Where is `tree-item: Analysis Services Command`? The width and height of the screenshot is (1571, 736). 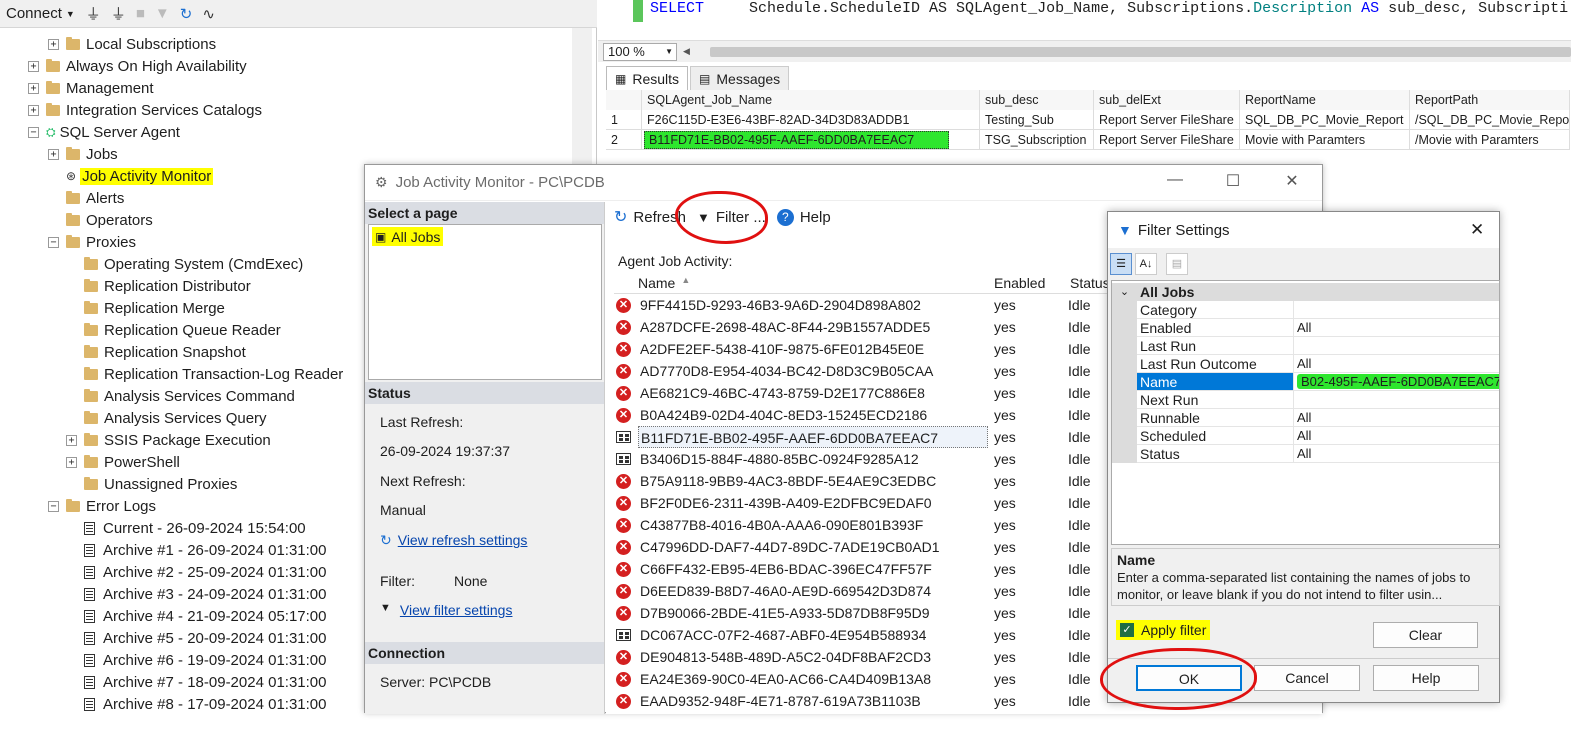 tree-item: Analysis Services Command is located at coordinates (180, 396).